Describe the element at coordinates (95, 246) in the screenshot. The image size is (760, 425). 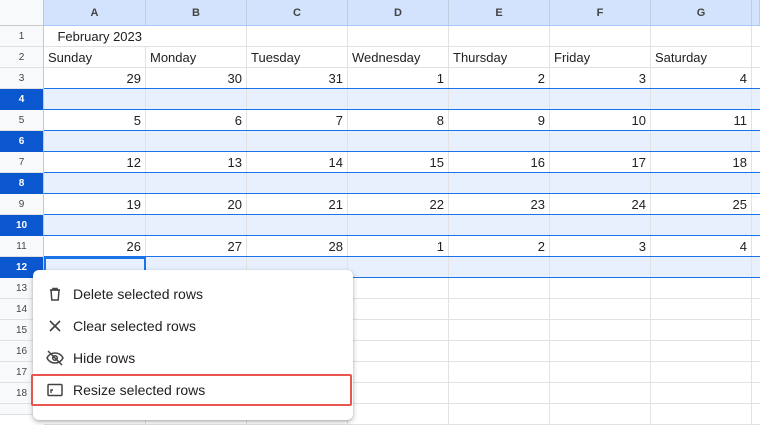
I see `cell-a11-day: 26` at that location.